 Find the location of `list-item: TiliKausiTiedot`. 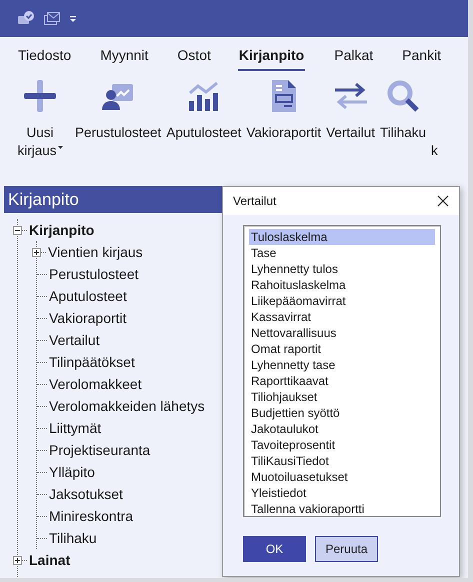

list-item: TiliKausiTiedot is located at coordinates (342, 461).